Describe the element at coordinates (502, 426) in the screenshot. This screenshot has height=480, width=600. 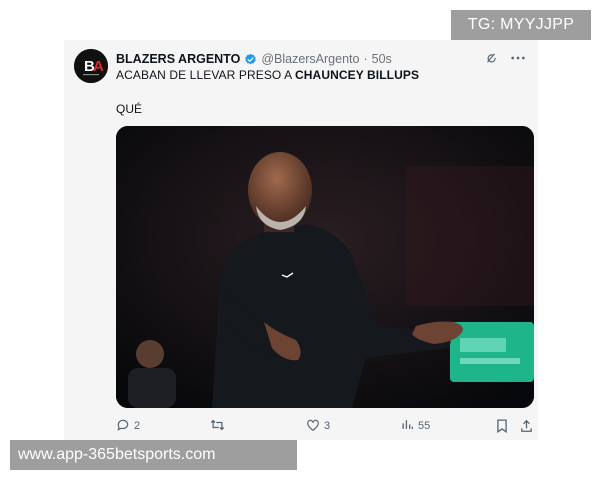
I see `bookmark-icon` at that location.